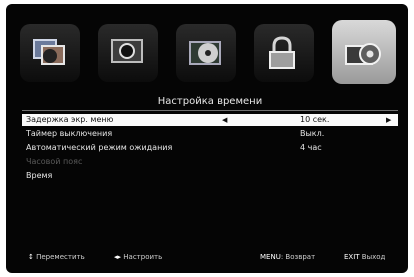  I want to click on menu-item-label: Время, so click(39, 175).